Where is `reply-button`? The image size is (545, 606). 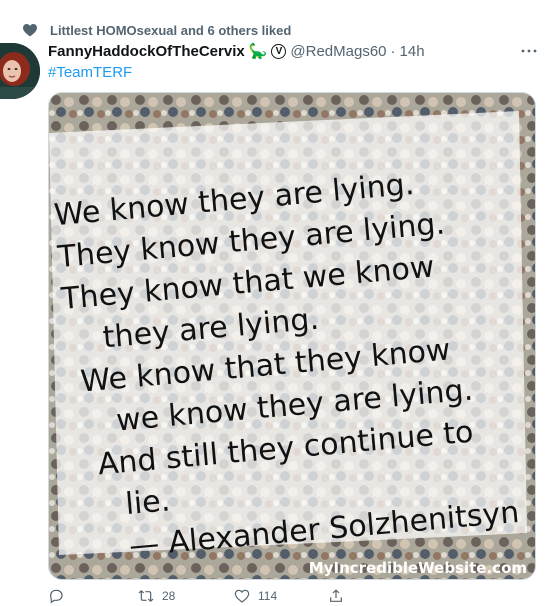 reply-button is located at coordinates (60, 596).